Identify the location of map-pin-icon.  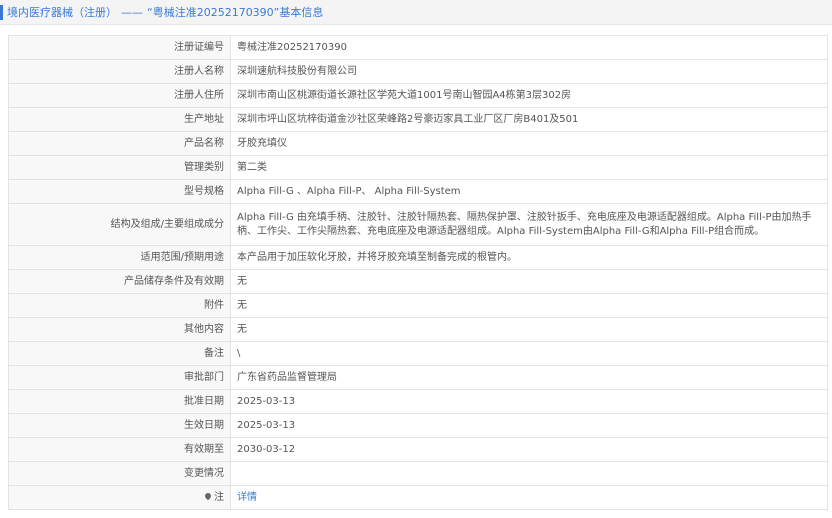
(208, 495).